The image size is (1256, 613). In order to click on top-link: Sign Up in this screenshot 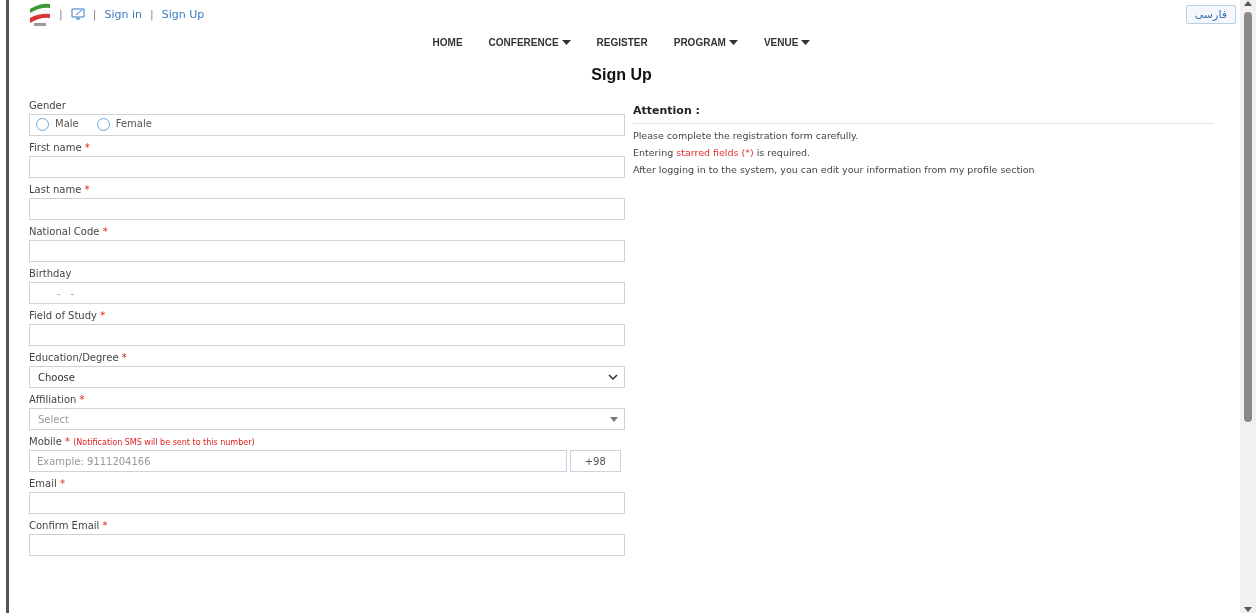, I will do `click(183, 14)`.